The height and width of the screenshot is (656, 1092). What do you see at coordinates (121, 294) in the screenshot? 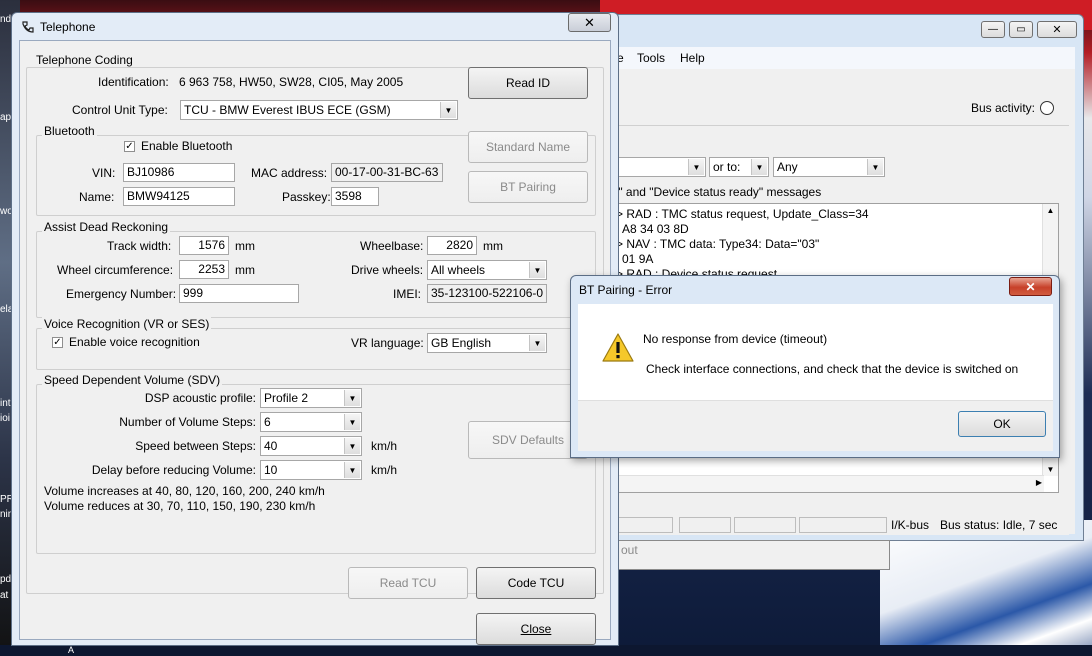
I see `emergency-number-label: Emergency Number:` at bounding box center [121, 294].